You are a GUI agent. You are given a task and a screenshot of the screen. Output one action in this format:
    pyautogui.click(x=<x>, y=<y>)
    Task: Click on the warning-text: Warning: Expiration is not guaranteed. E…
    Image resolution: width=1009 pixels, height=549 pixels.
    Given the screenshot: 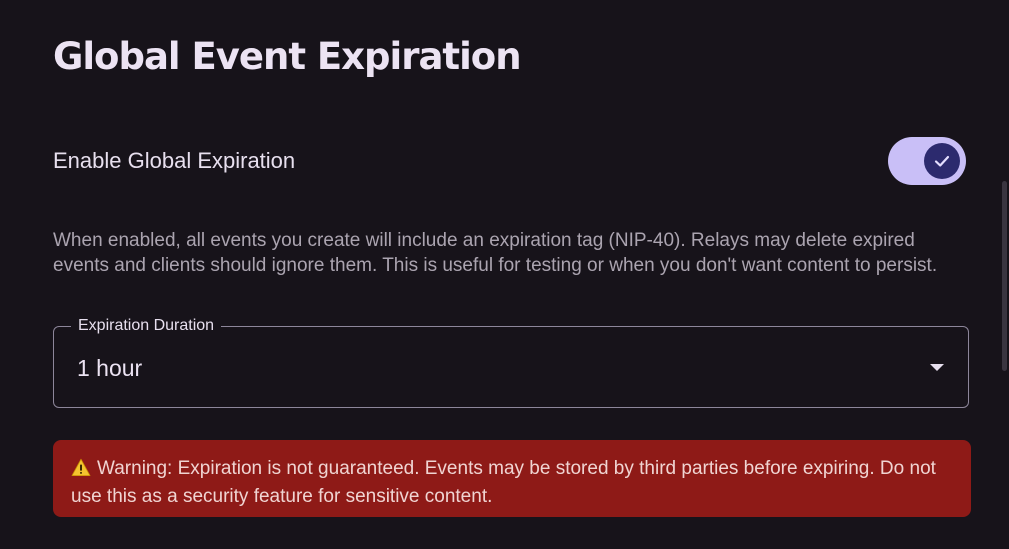 What is the action you would take?
    pyautogui.click(x=503, y=482)
    